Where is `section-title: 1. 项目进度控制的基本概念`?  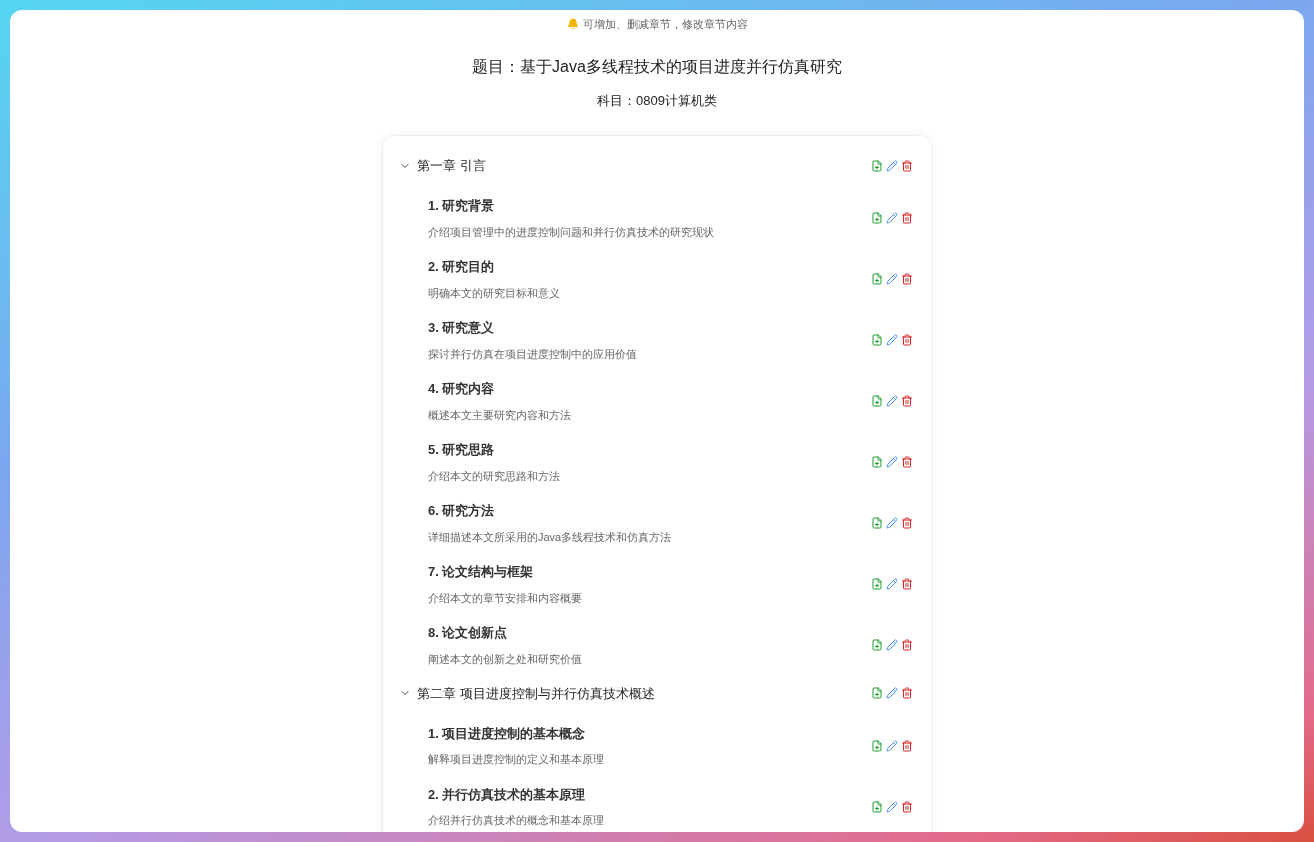 section-title: 1. 项目进度控制的基本概念 is located at coordinates (507, 733).